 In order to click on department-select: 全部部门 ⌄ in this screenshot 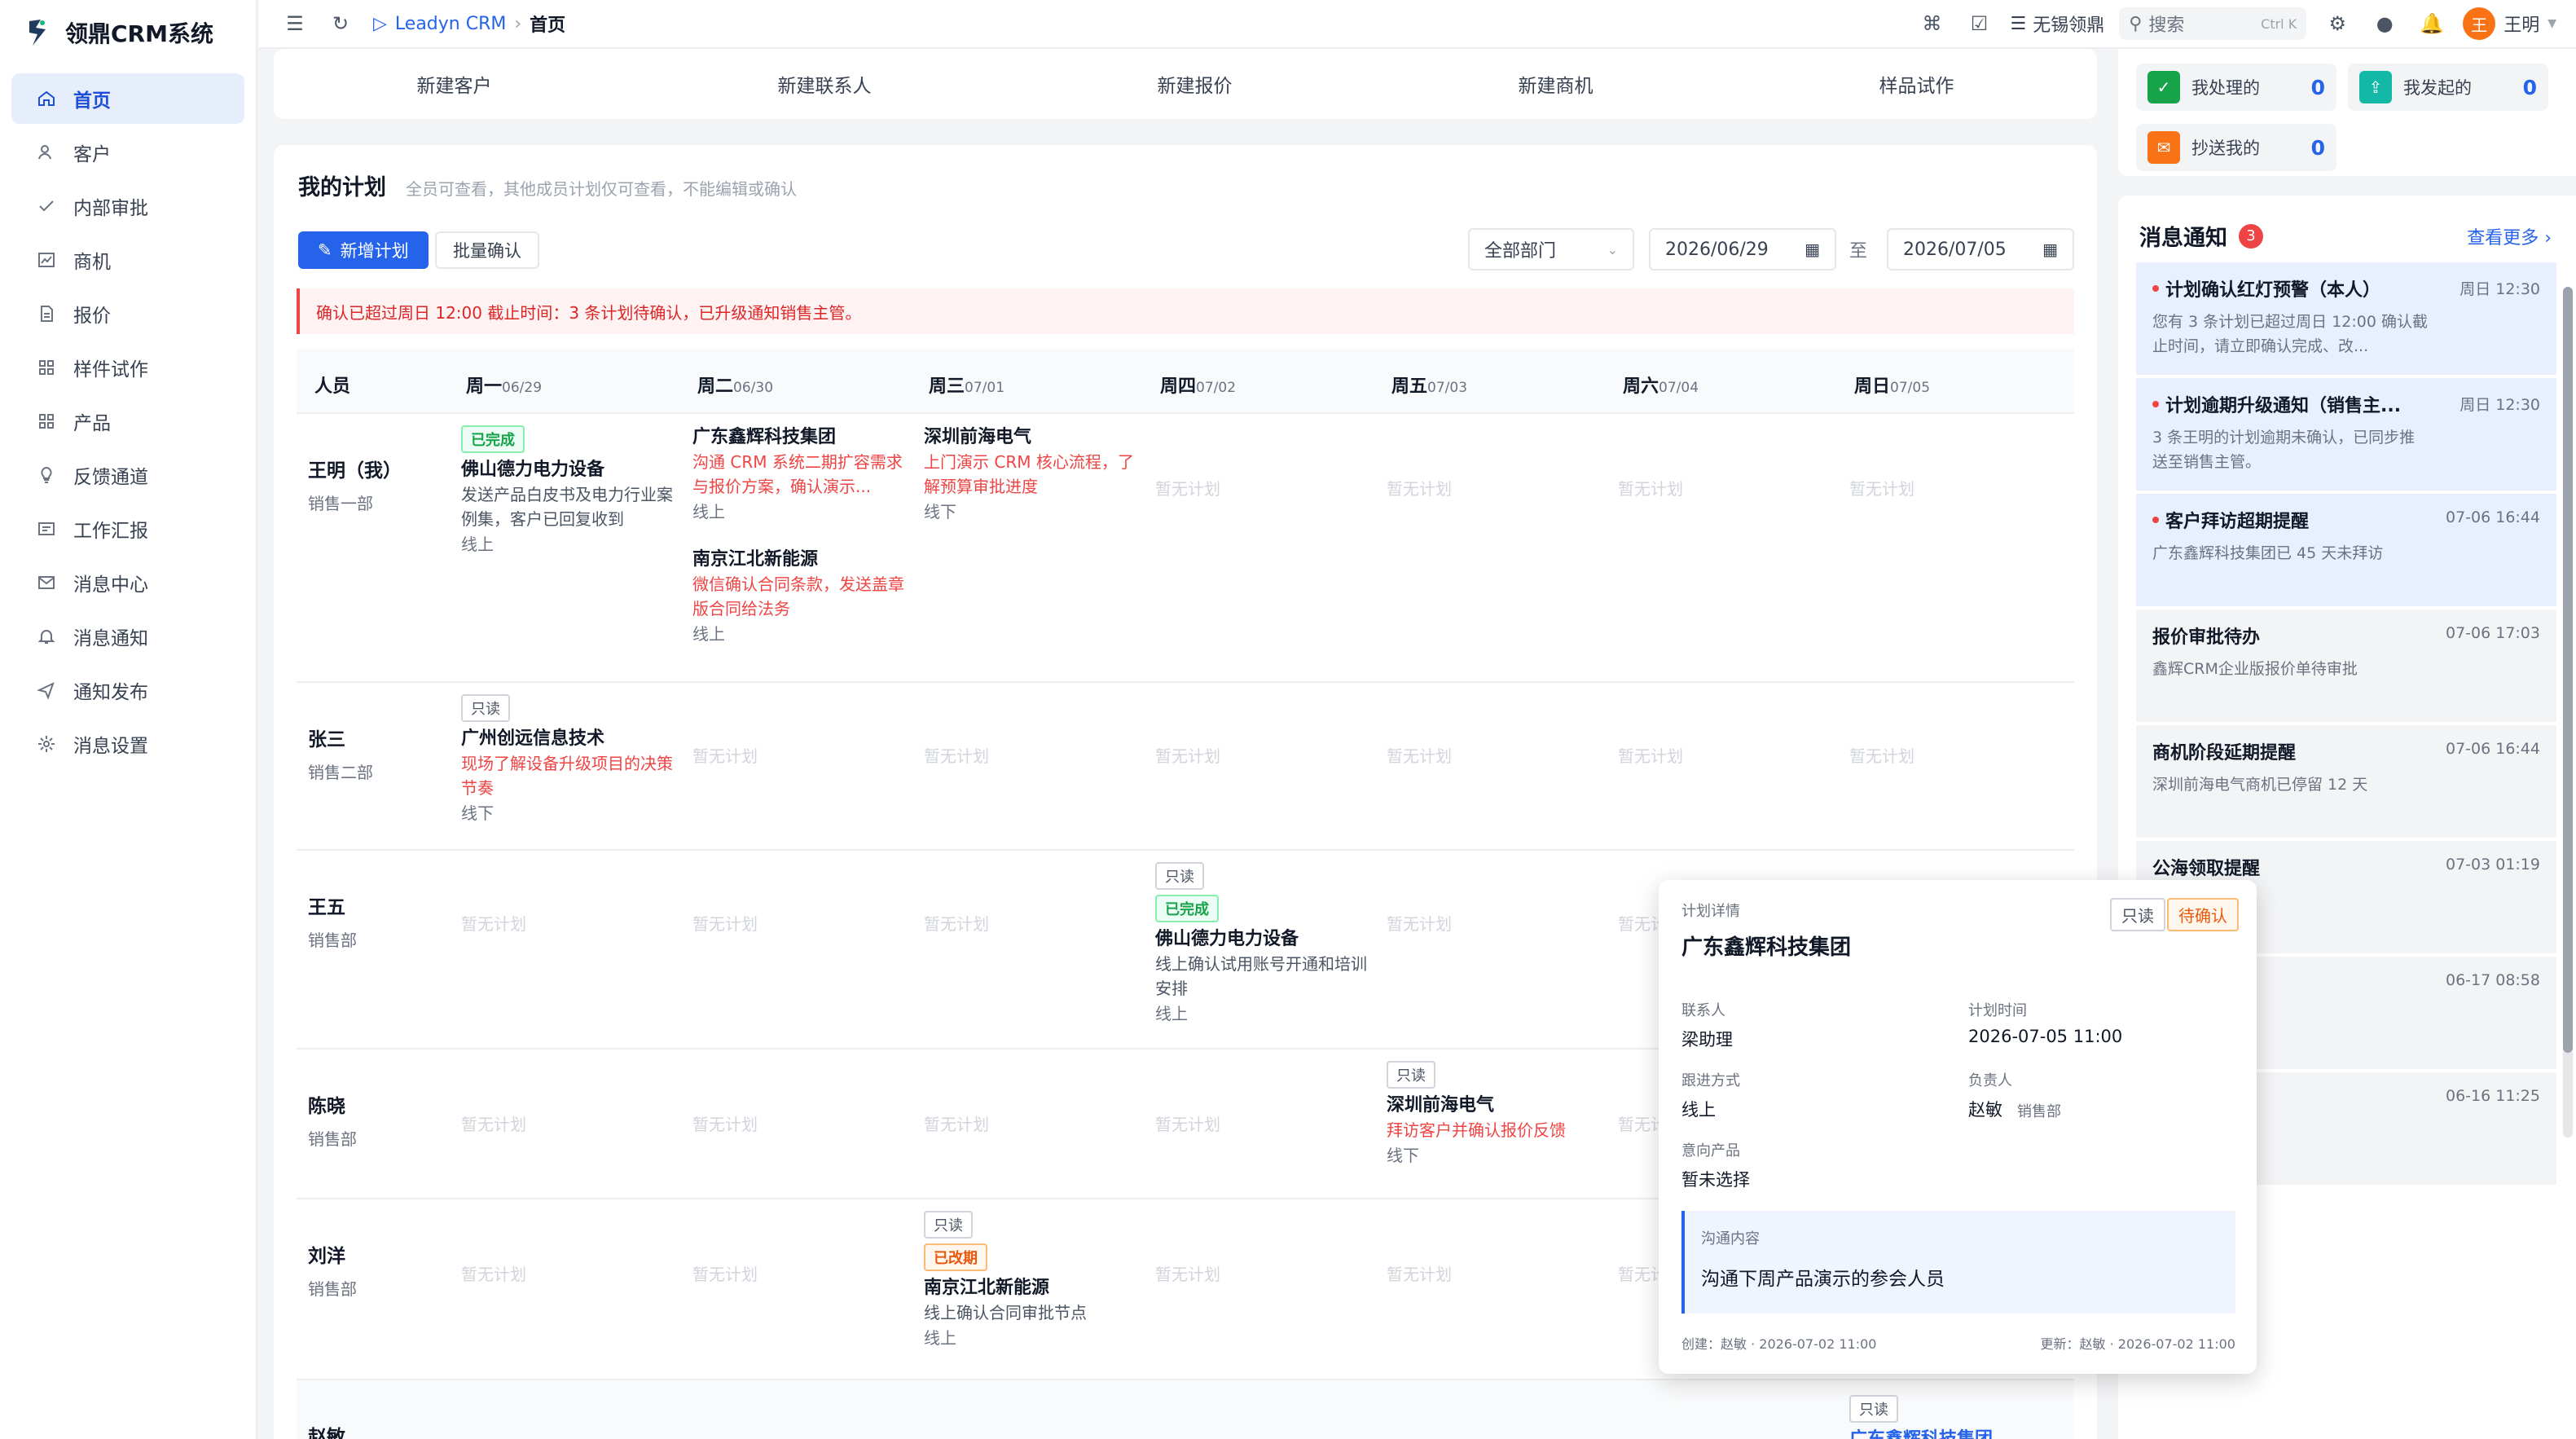, I will do `click(1551, 249)`.